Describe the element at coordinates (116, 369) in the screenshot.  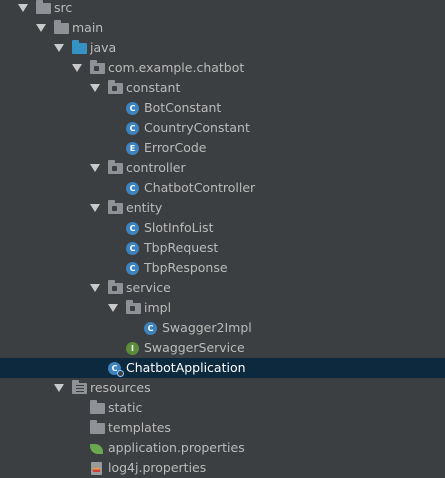
I see `spring-boot-application-icon: C` at that location.